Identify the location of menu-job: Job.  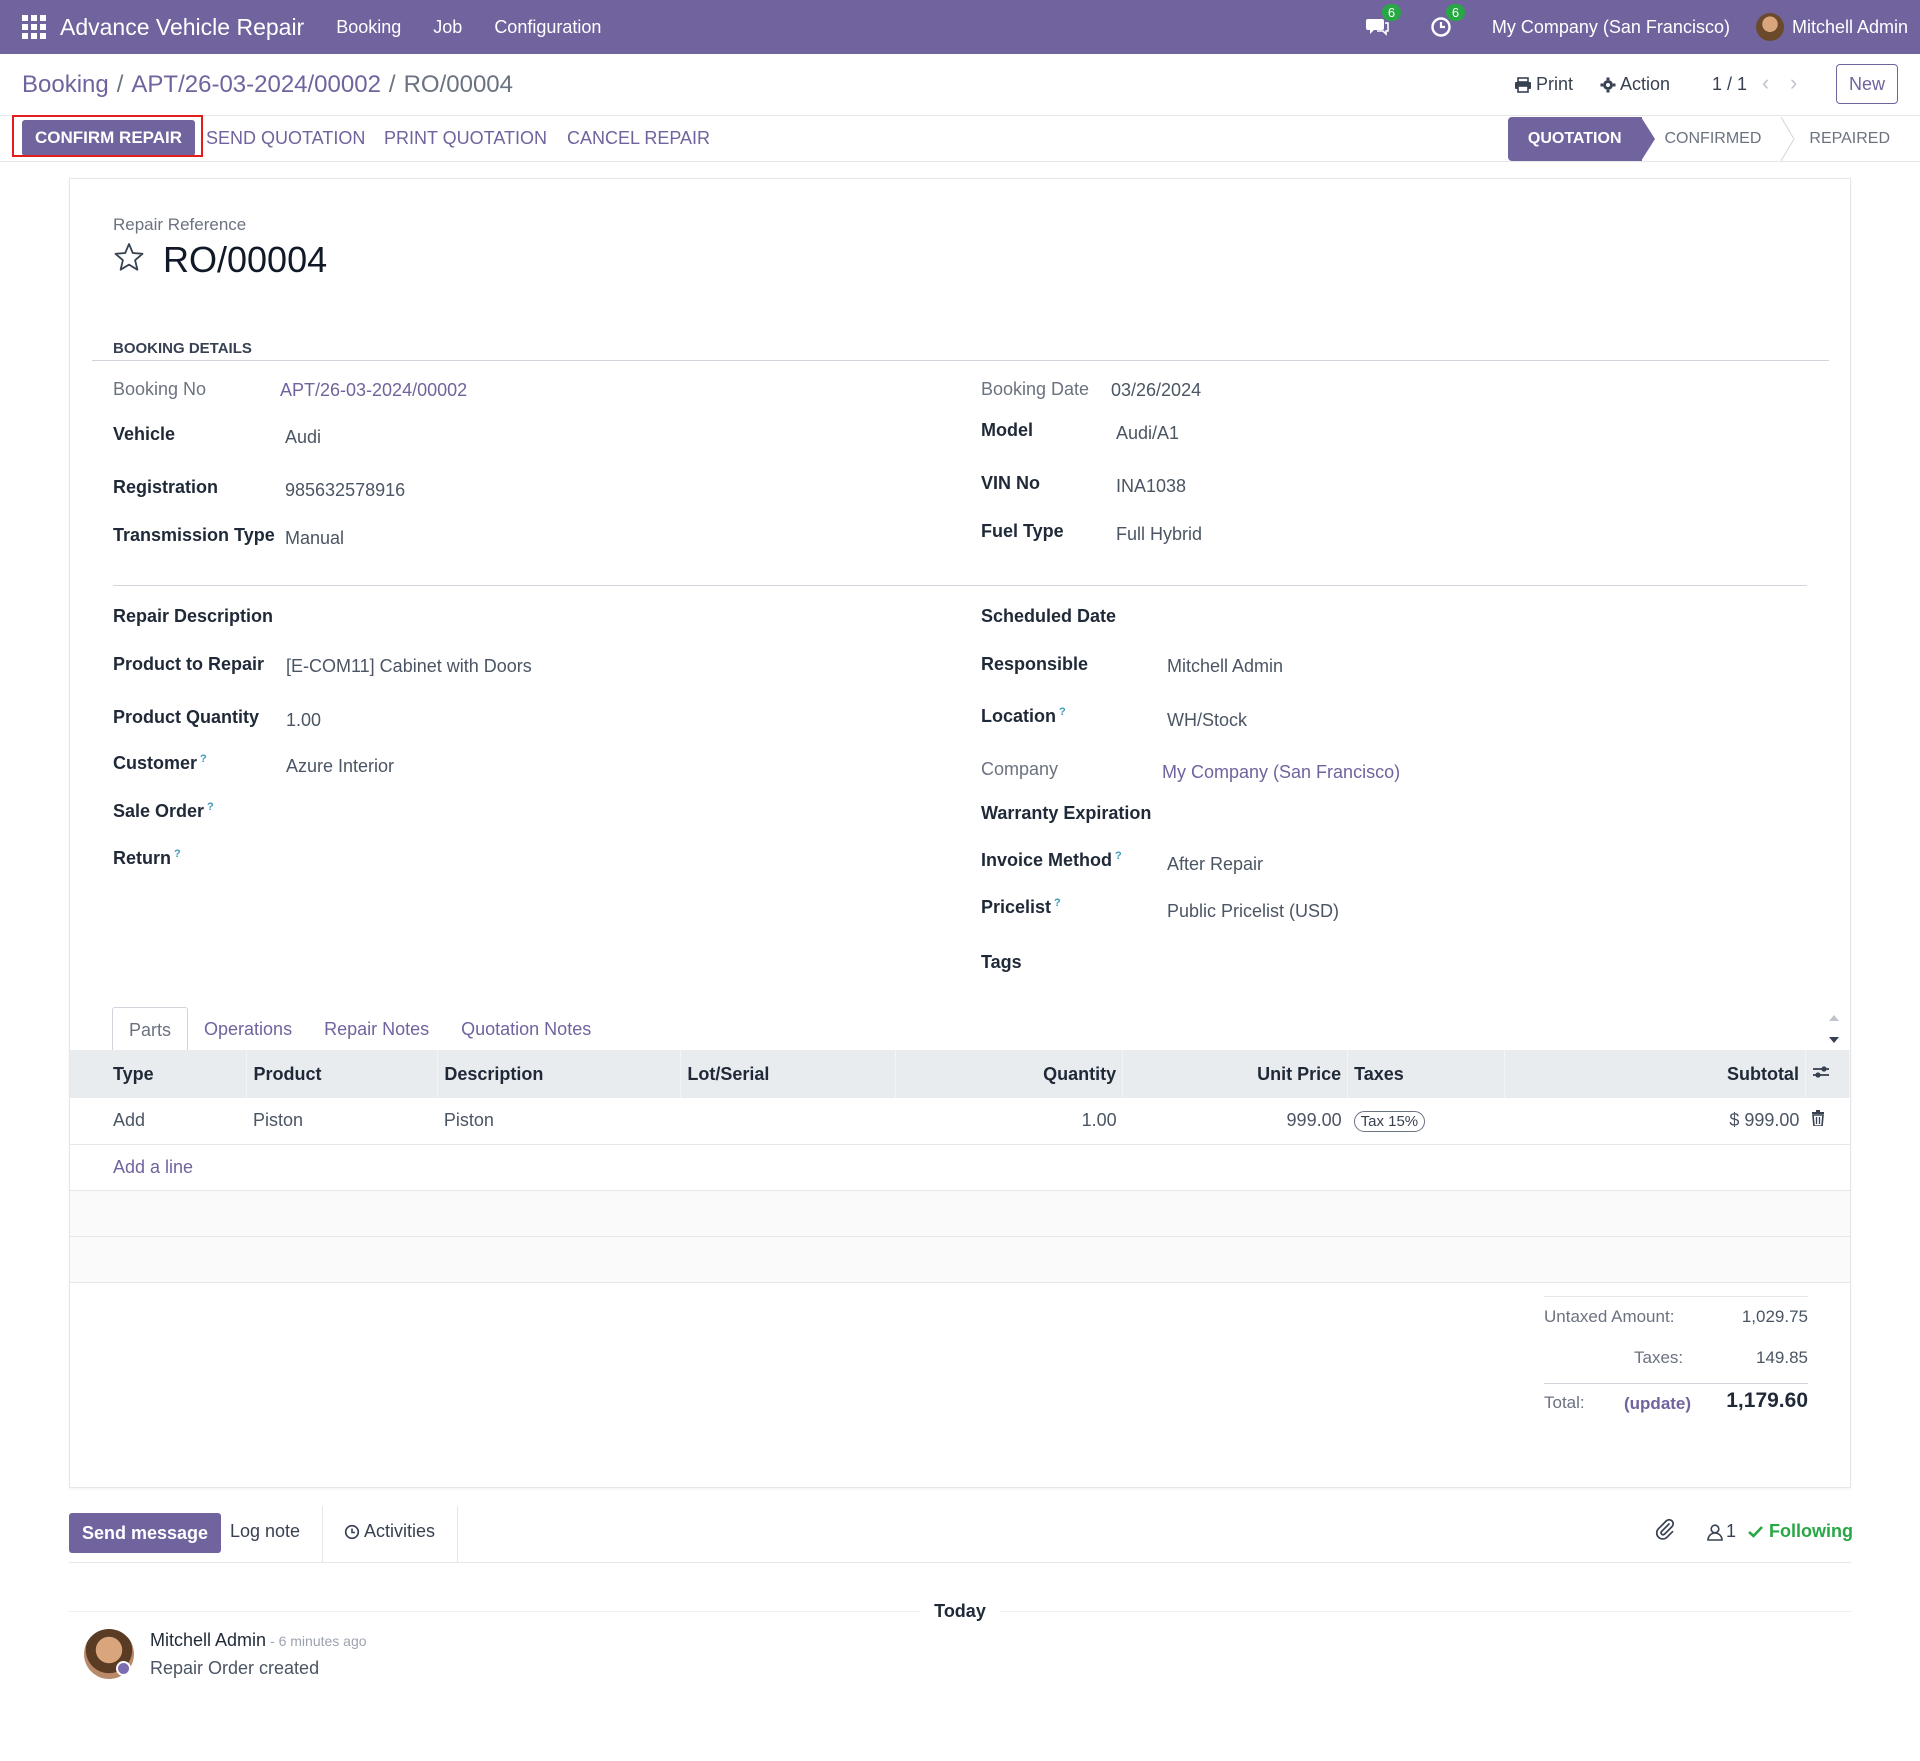
(447, 27).